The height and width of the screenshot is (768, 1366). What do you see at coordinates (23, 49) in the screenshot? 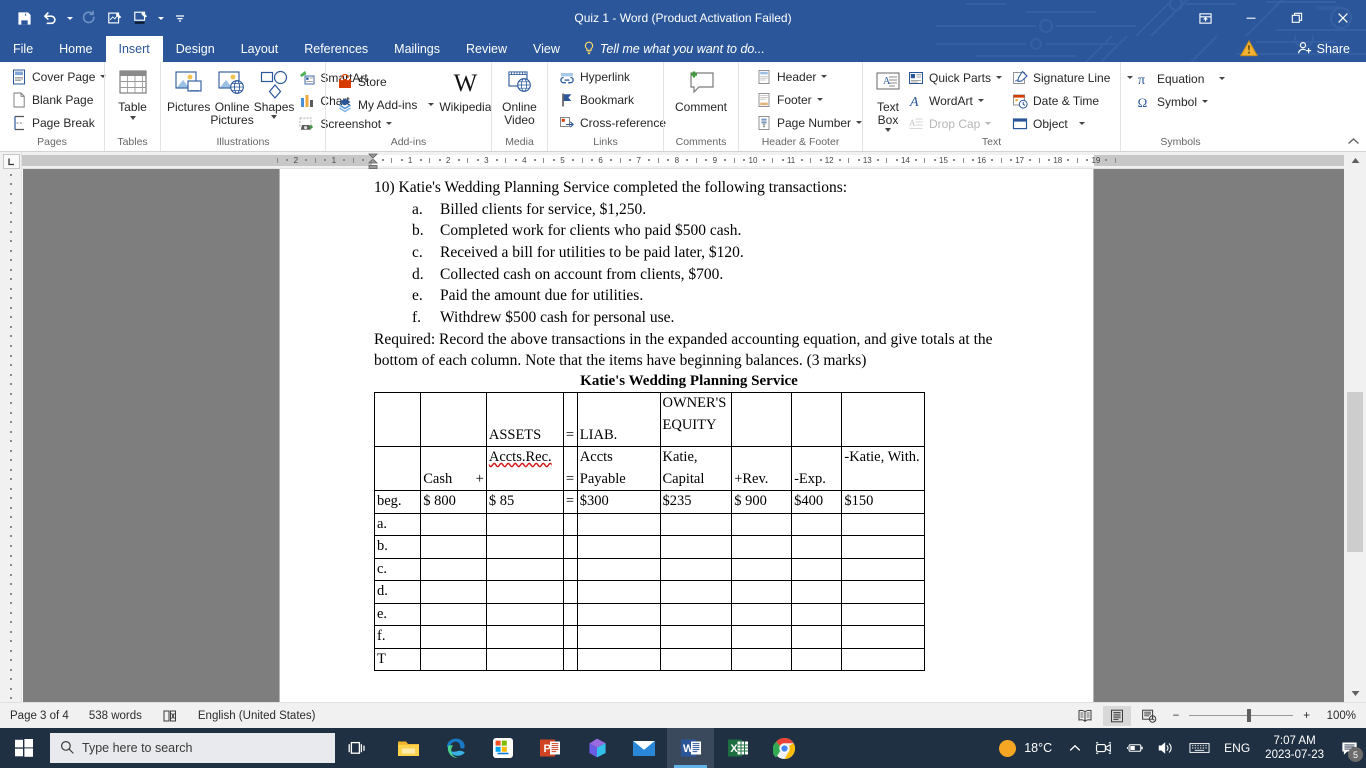
I see `tab-file: File` at bounding box center [23, 49].